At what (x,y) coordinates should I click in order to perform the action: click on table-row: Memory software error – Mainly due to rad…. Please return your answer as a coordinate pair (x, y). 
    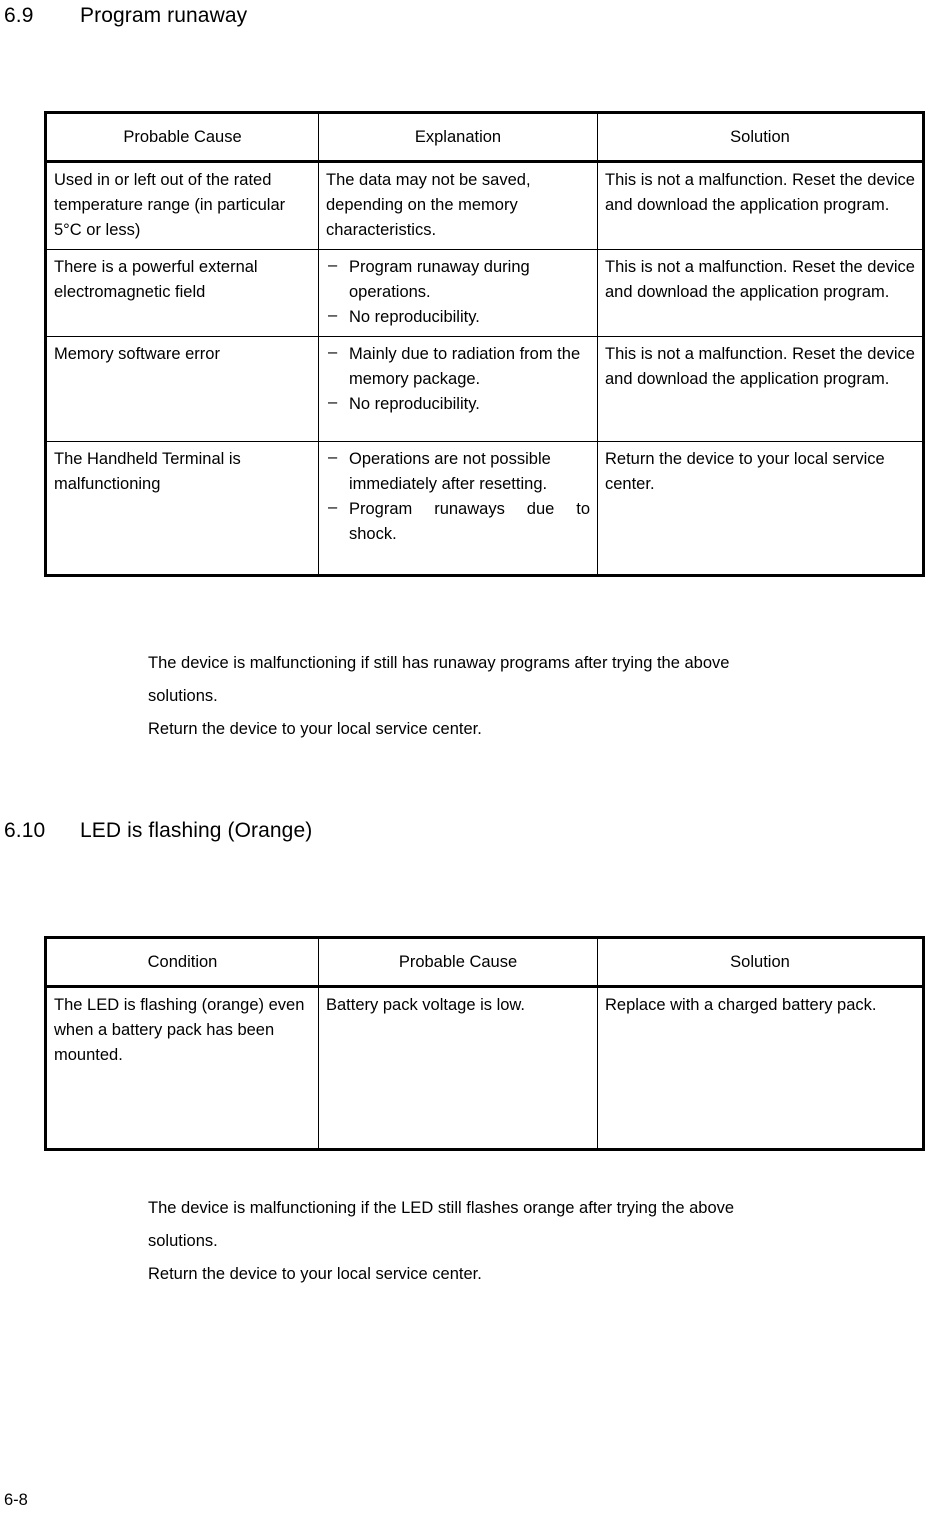
    Looking at the image, I should click on (484, 389).